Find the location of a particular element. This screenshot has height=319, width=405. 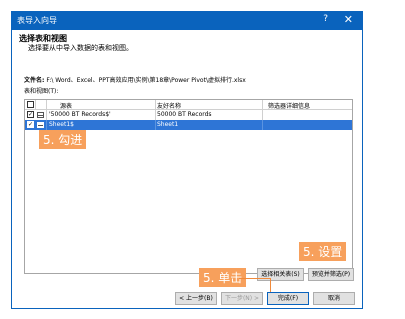

annotation-settings: 5. 设置 is located at coordinates (323, 251).